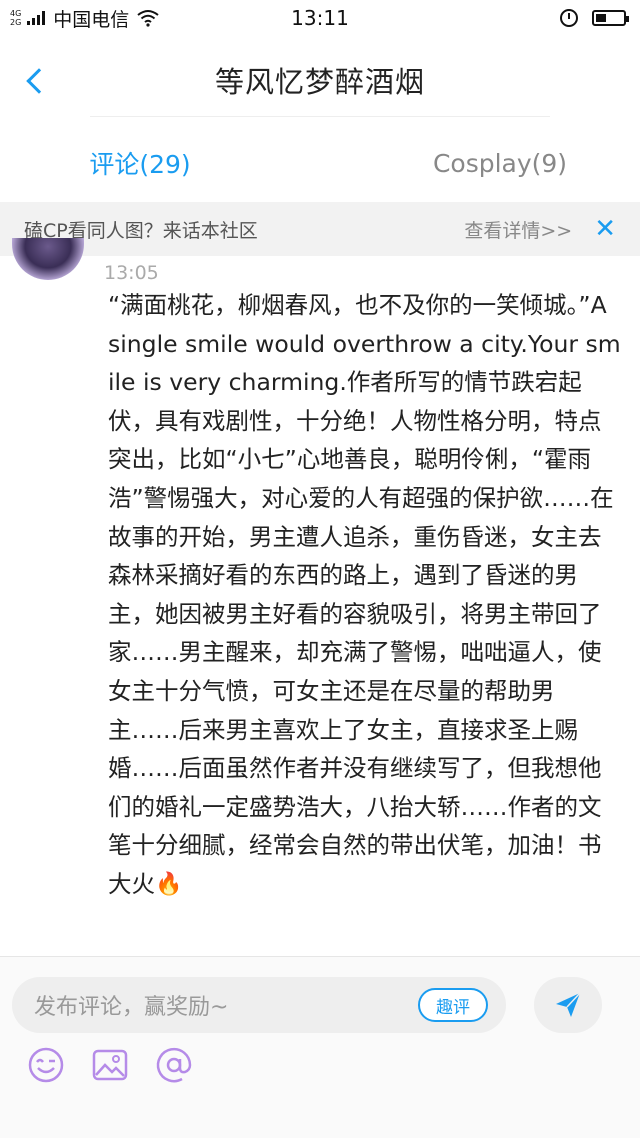  Describe the element at coordinates (610, 18) in the screenshot. I see `battery-icon` at that location.